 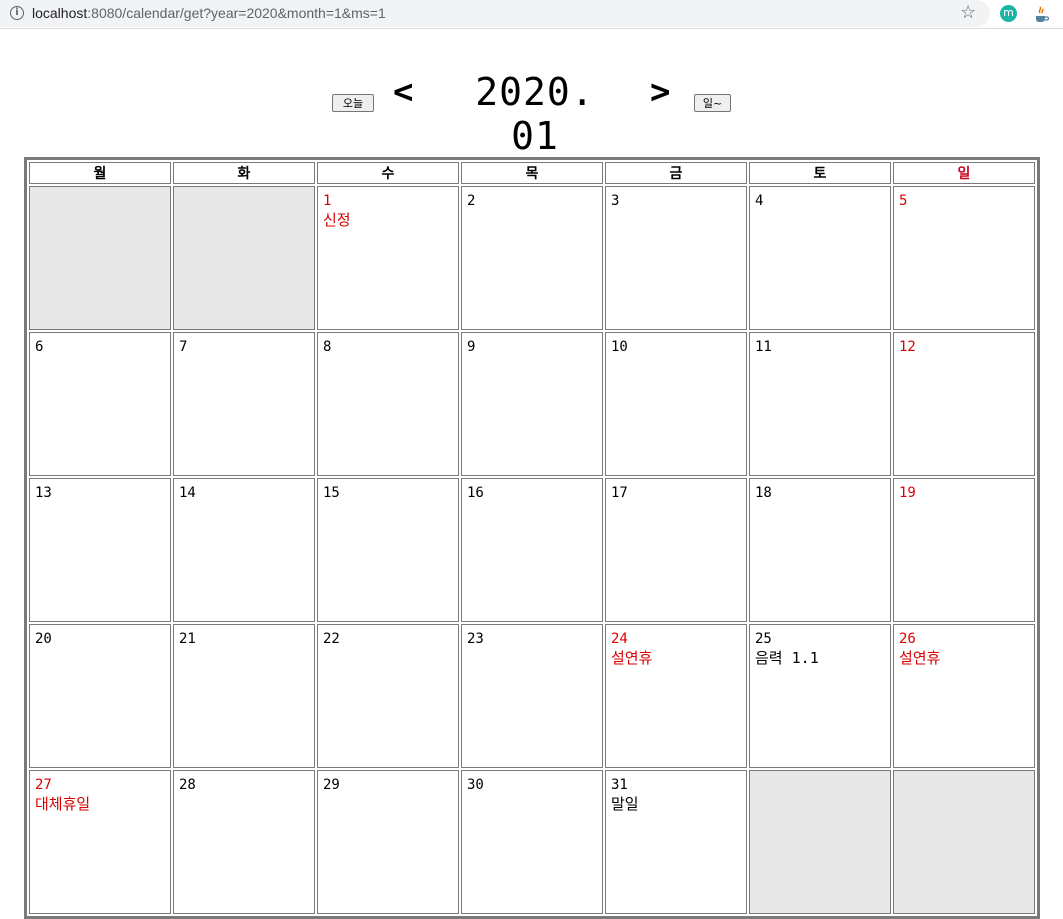 I want to click on day-cell: 19, so click(x=964, y=550).